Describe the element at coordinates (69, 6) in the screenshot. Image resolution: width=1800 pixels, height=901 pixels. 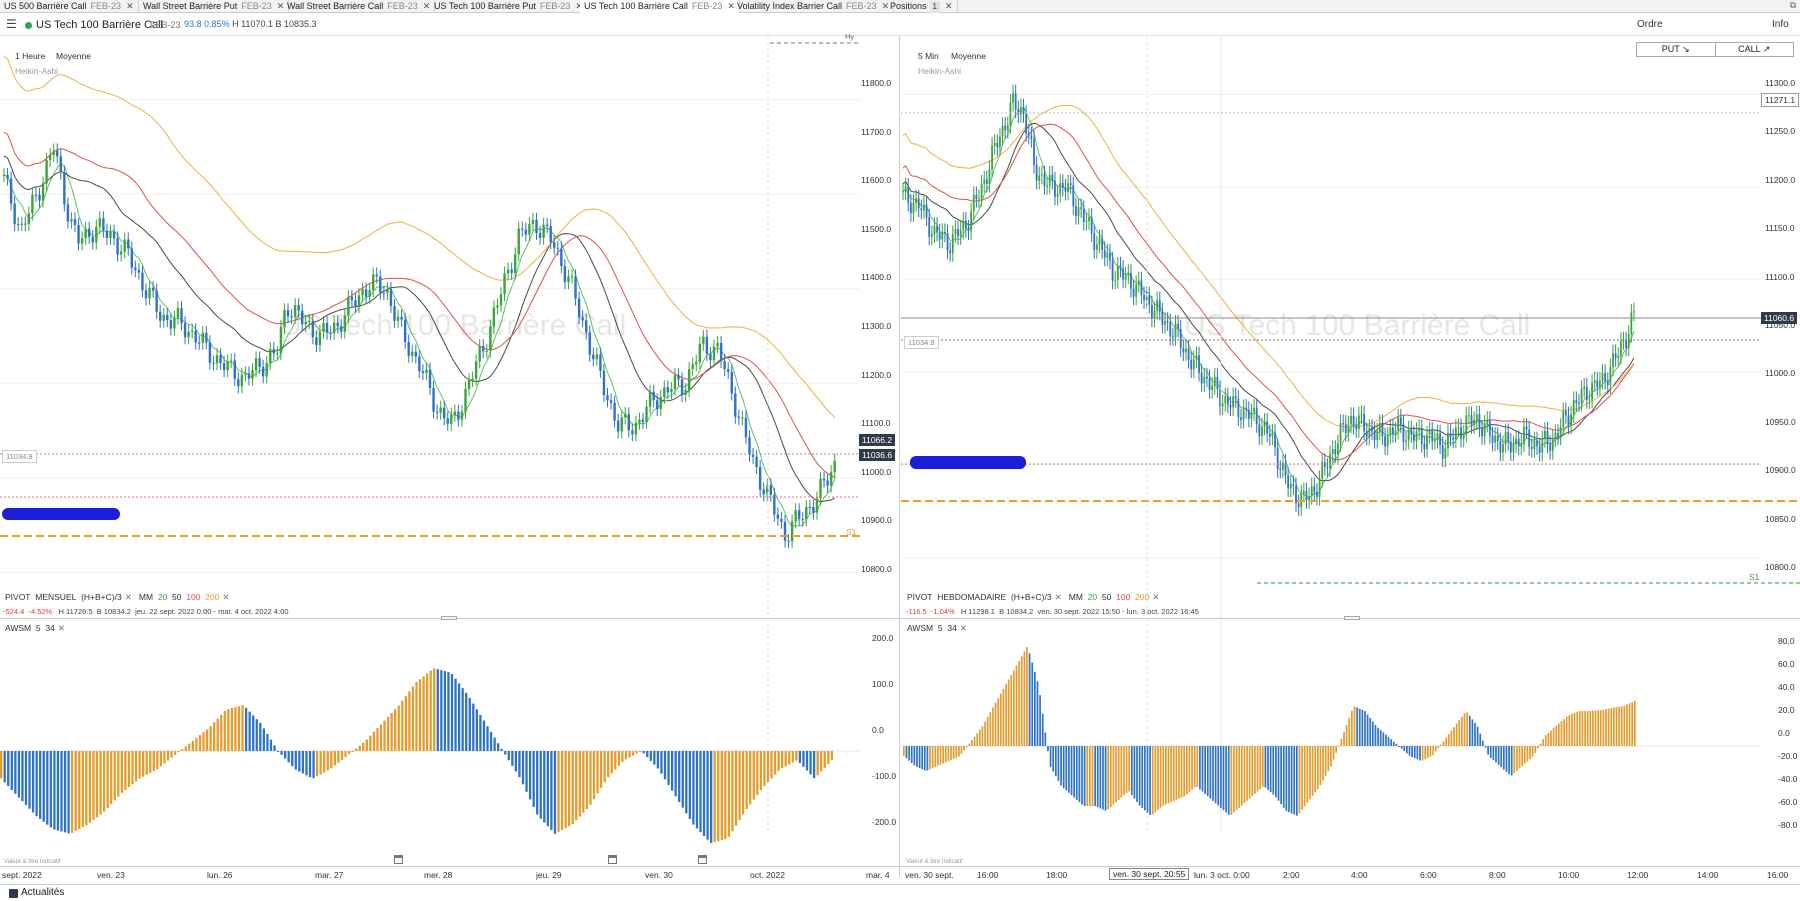
I see `tab-us500-call: US 500 Barrière Call FEB-23 ✕` at that location.